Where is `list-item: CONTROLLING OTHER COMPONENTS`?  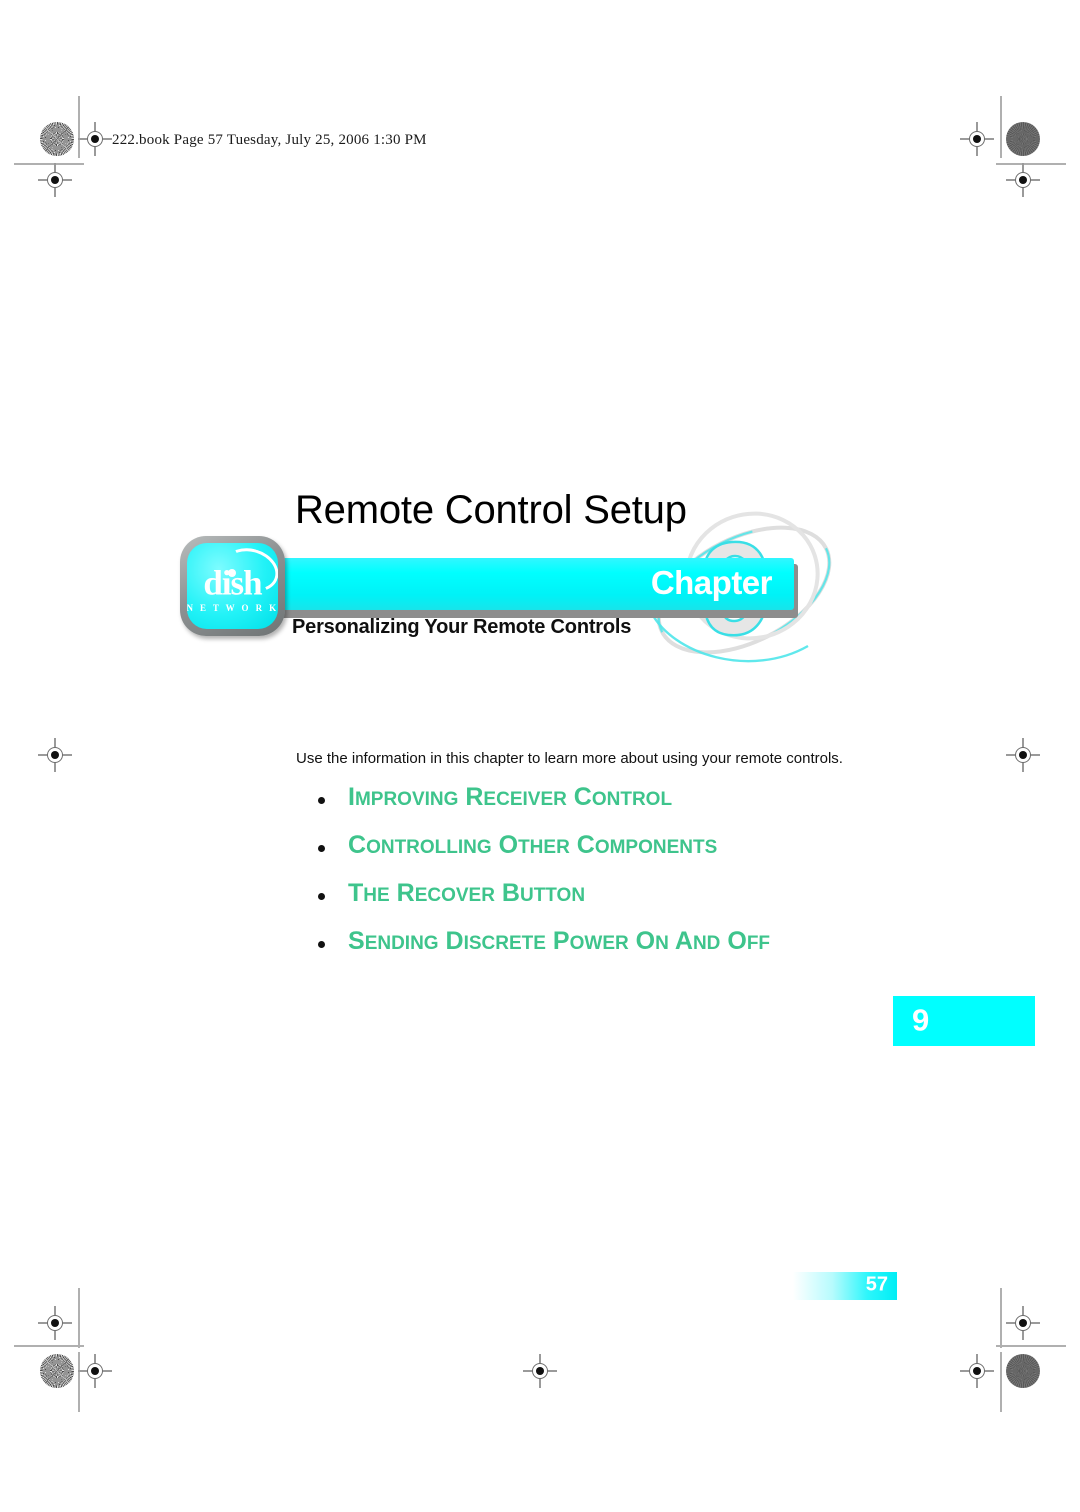 list-item: CONTROLLING OTHER COMPONENTS is located at coordinates (606, 845).